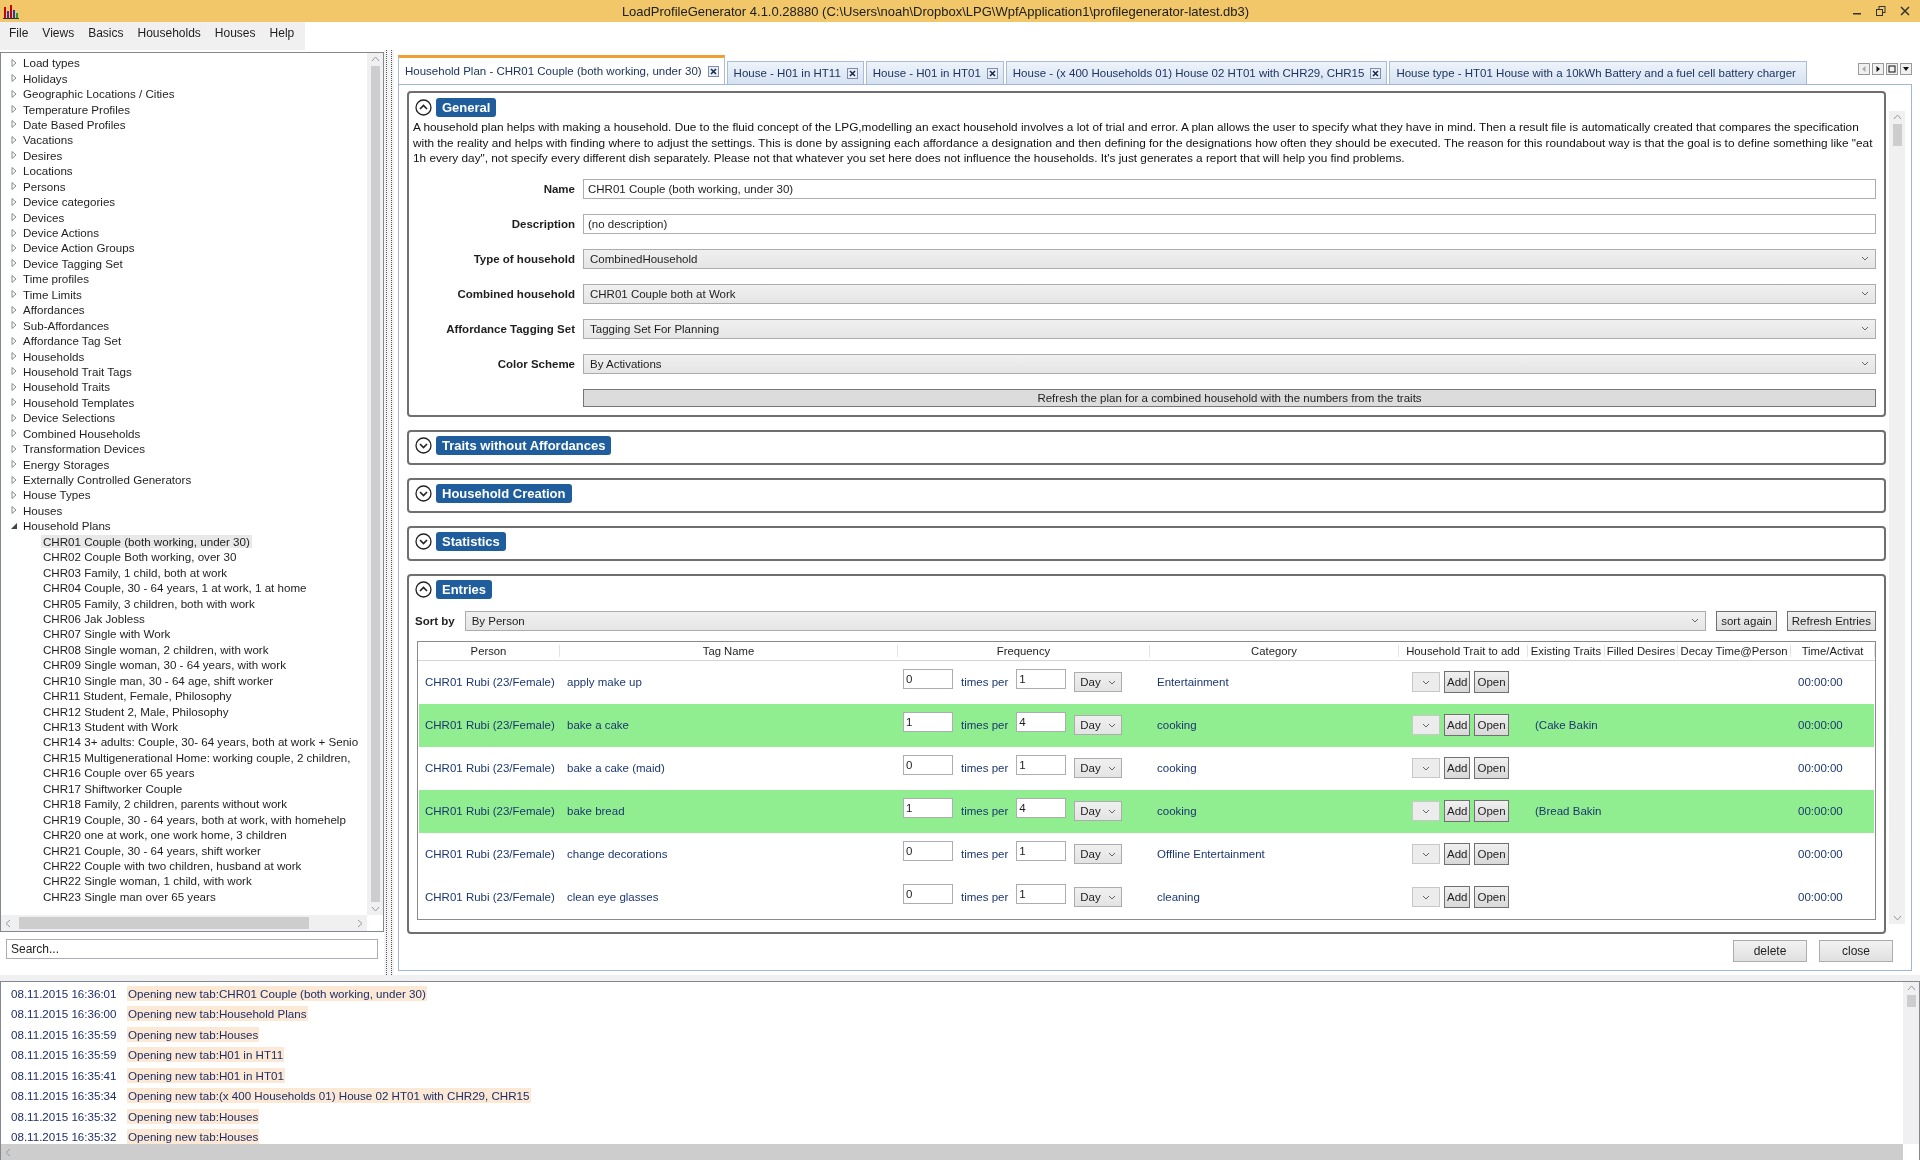 The height and width of the screenshot is (1160, 1920). I want to click on dropdown: Tagging Set For Planning, so click(1229, 328).